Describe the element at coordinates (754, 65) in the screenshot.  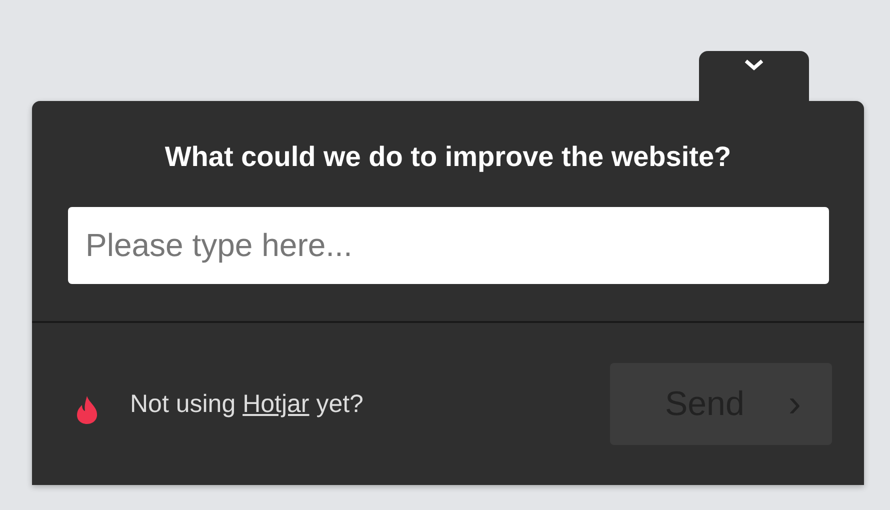
I see `chevron-down-icon` at that location.